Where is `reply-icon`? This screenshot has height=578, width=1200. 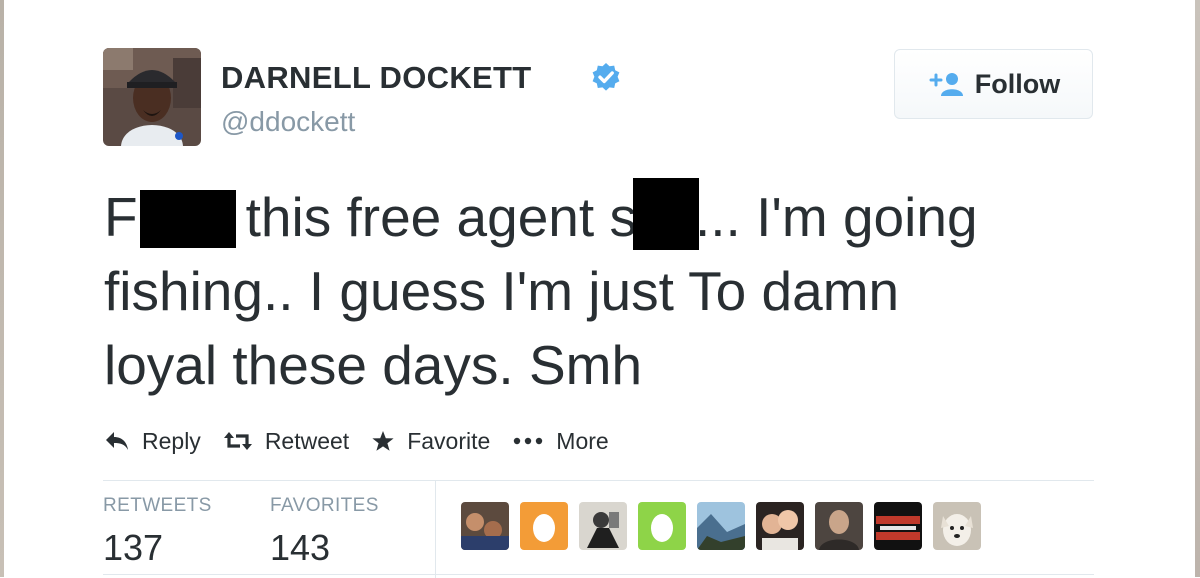
reply-icon is located at coordinates (117, 441).